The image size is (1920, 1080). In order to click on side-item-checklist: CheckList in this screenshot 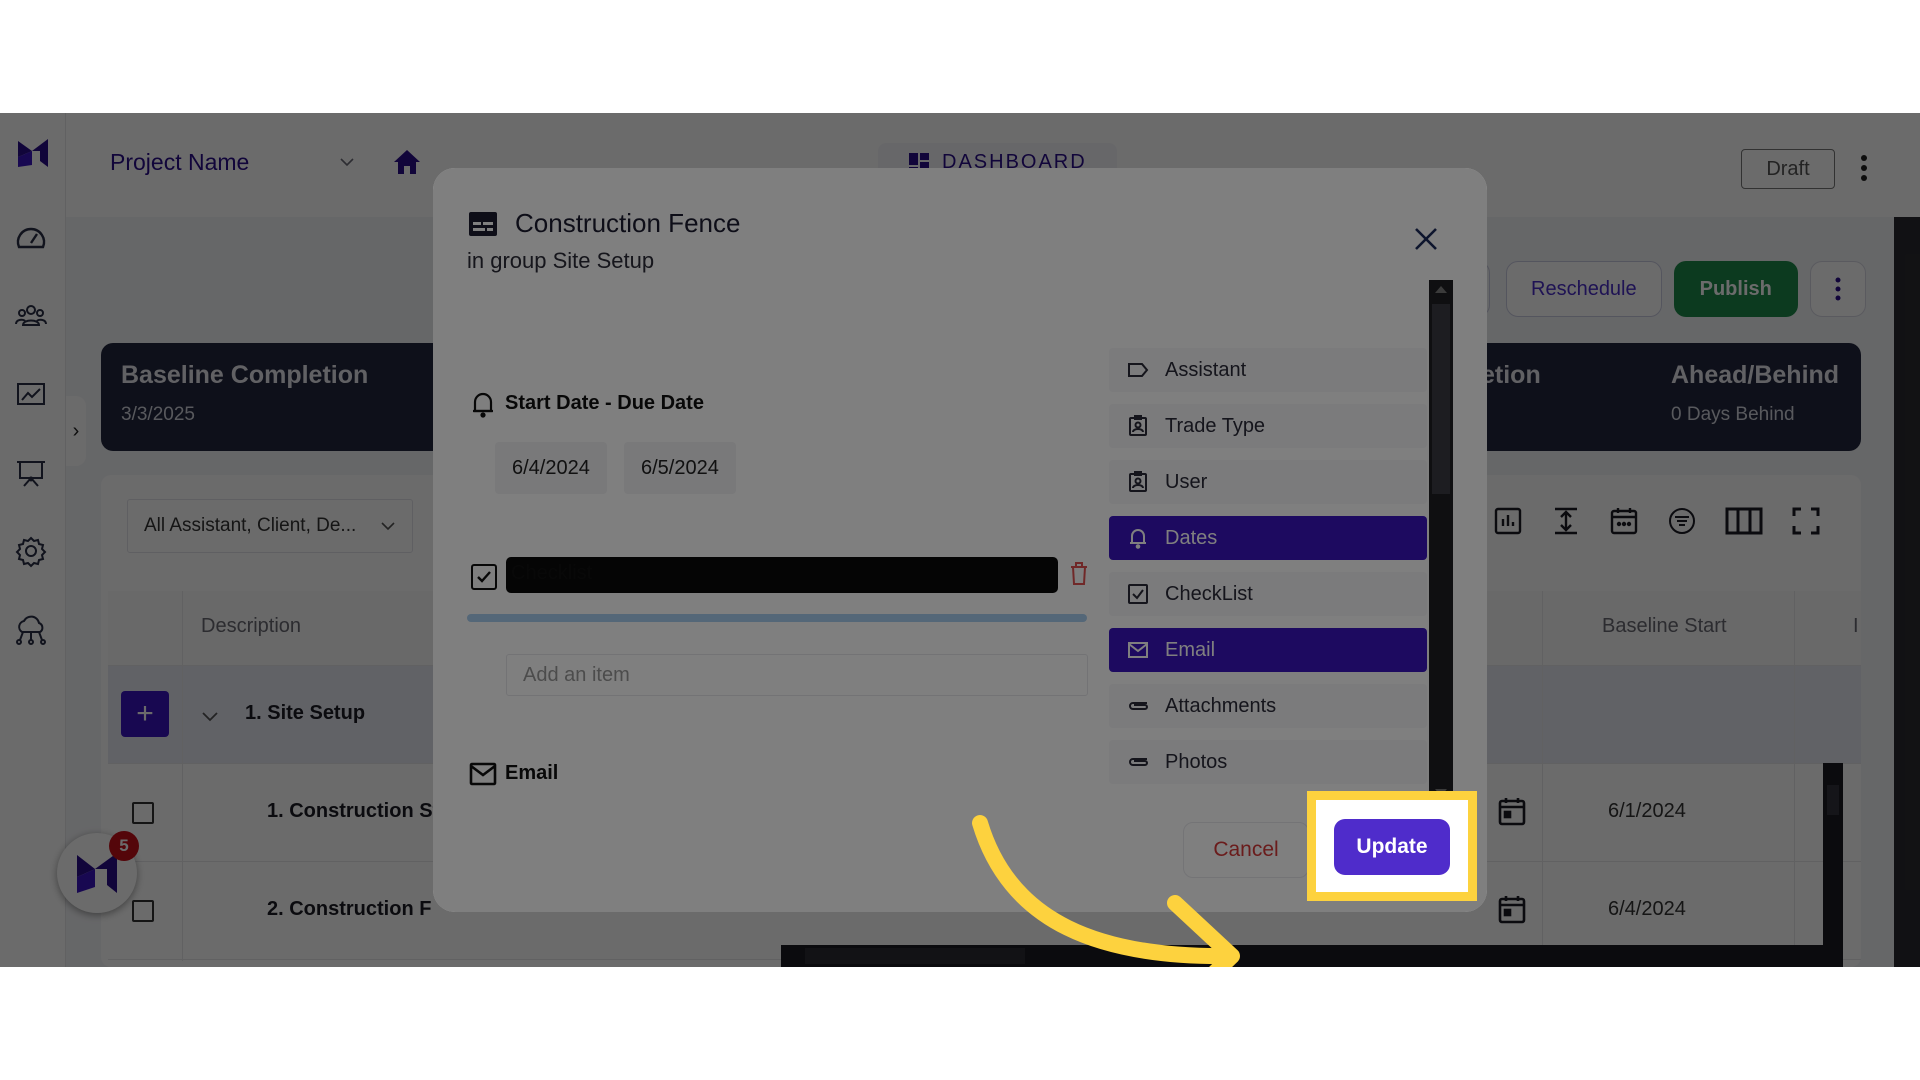, I will do `click(1268, 594)`.